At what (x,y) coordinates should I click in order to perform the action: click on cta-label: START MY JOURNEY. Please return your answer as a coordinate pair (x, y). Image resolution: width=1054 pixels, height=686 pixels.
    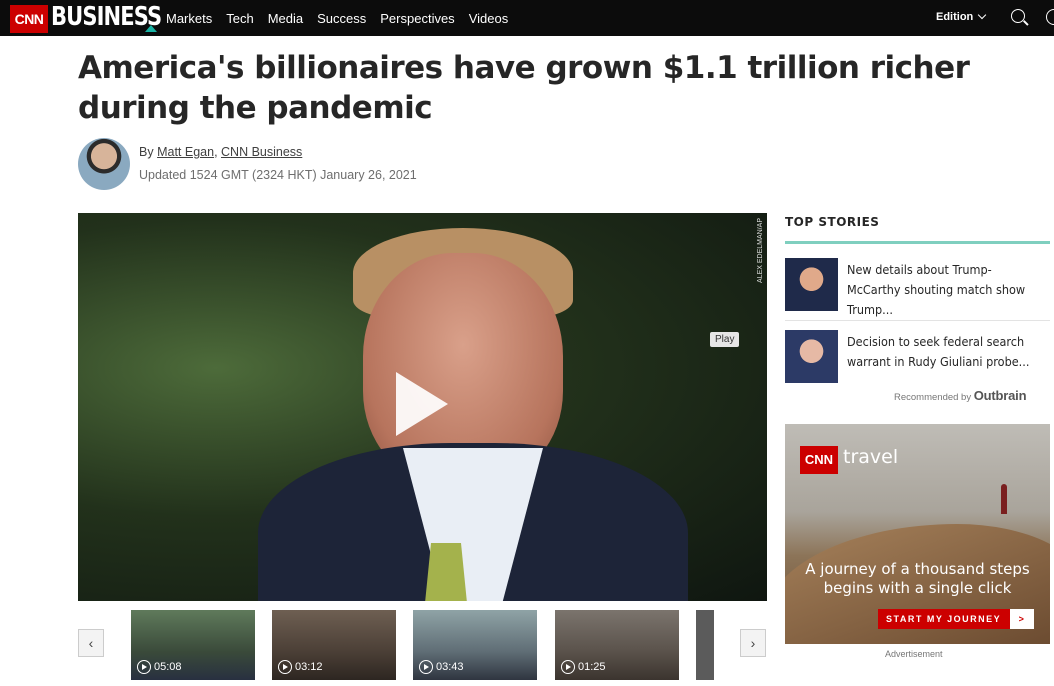
    Looking at the image, I should click on (944, 619).